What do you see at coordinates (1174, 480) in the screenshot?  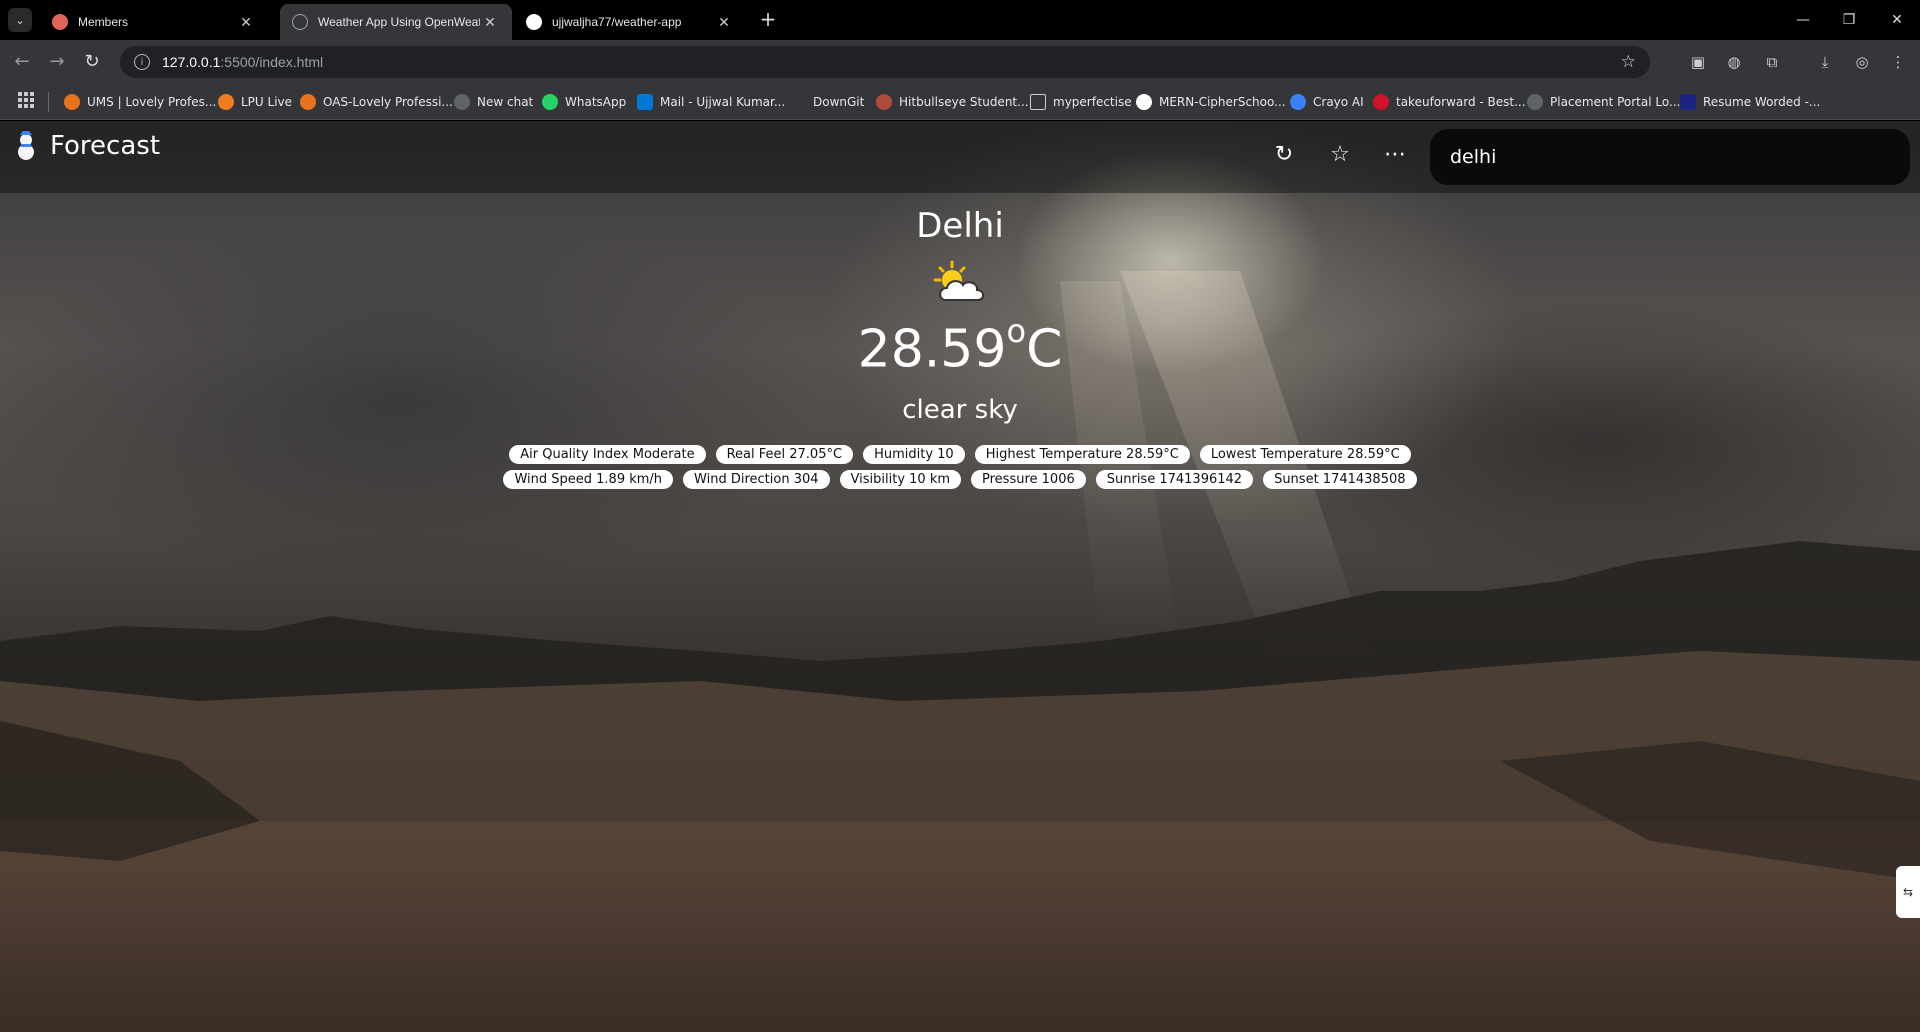 I see `detail-sunrise: Sunrise 1741396142` at bounding box center [1174, 480].